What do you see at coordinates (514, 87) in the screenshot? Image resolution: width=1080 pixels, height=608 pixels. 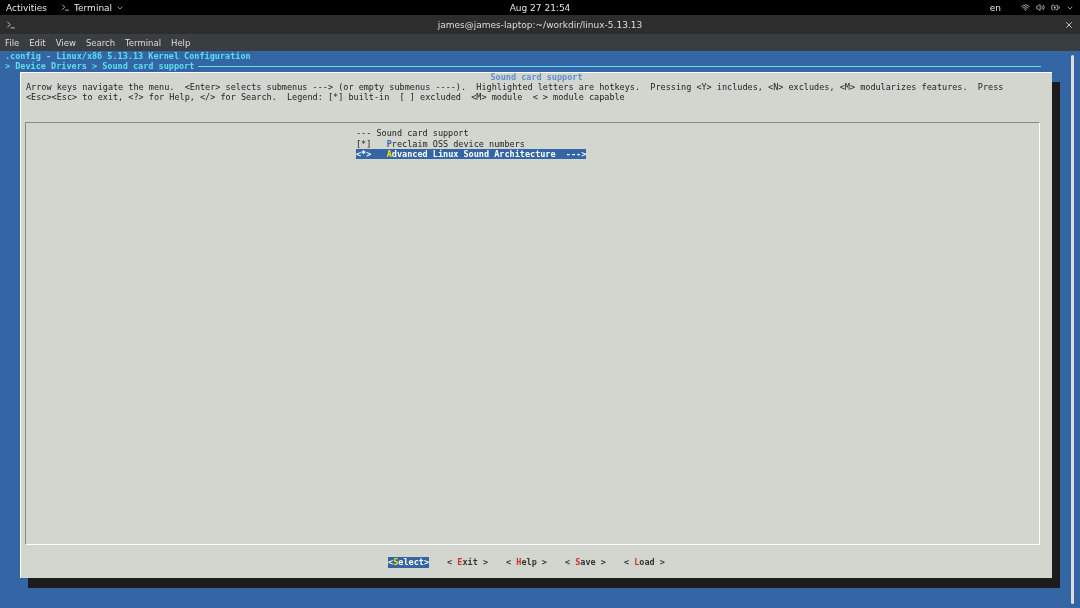 I see `help-text: Arrow keys navigate the menu. <Enter> selects submenus ---> (or empty submenus ----). Highlighted letters are hotkeys. Pressing <Y> includes, <N> excludes, <M> modularizes features. Press` at bounding box center [514, 87].